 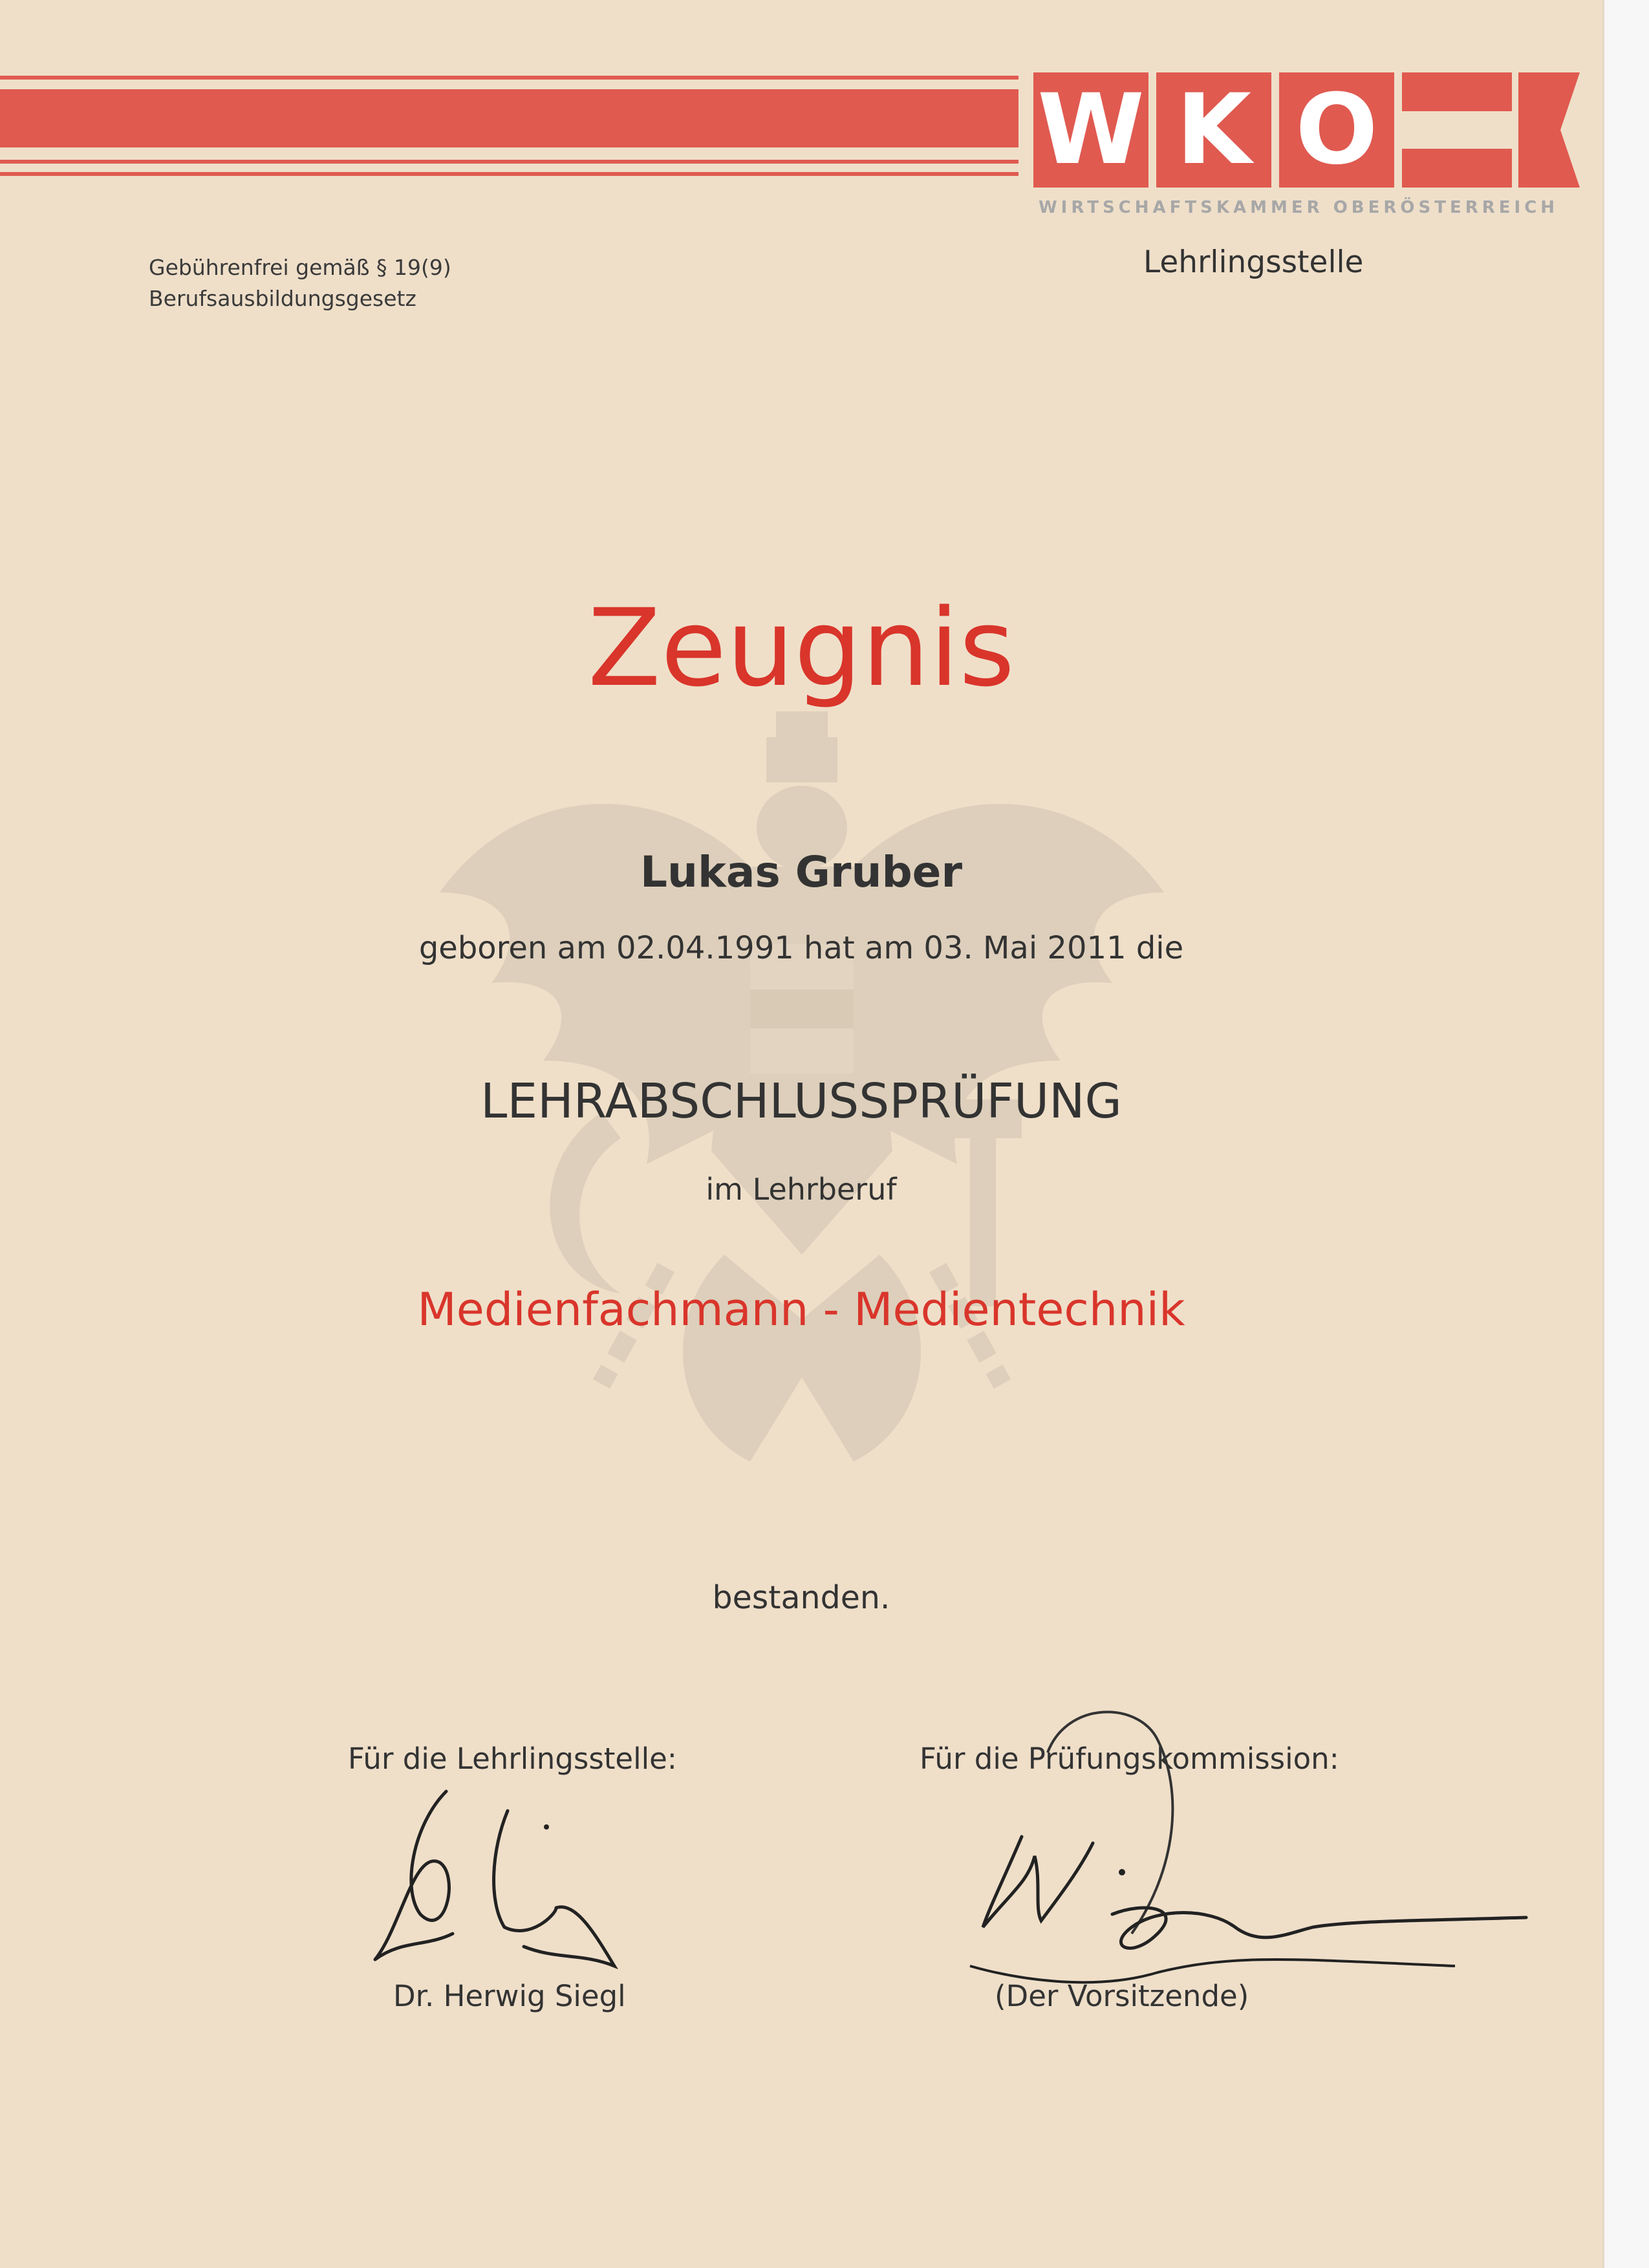 I want to click on left-signature-label: Für die Lehrlingsstelle:, so click(x=512, y=1759).